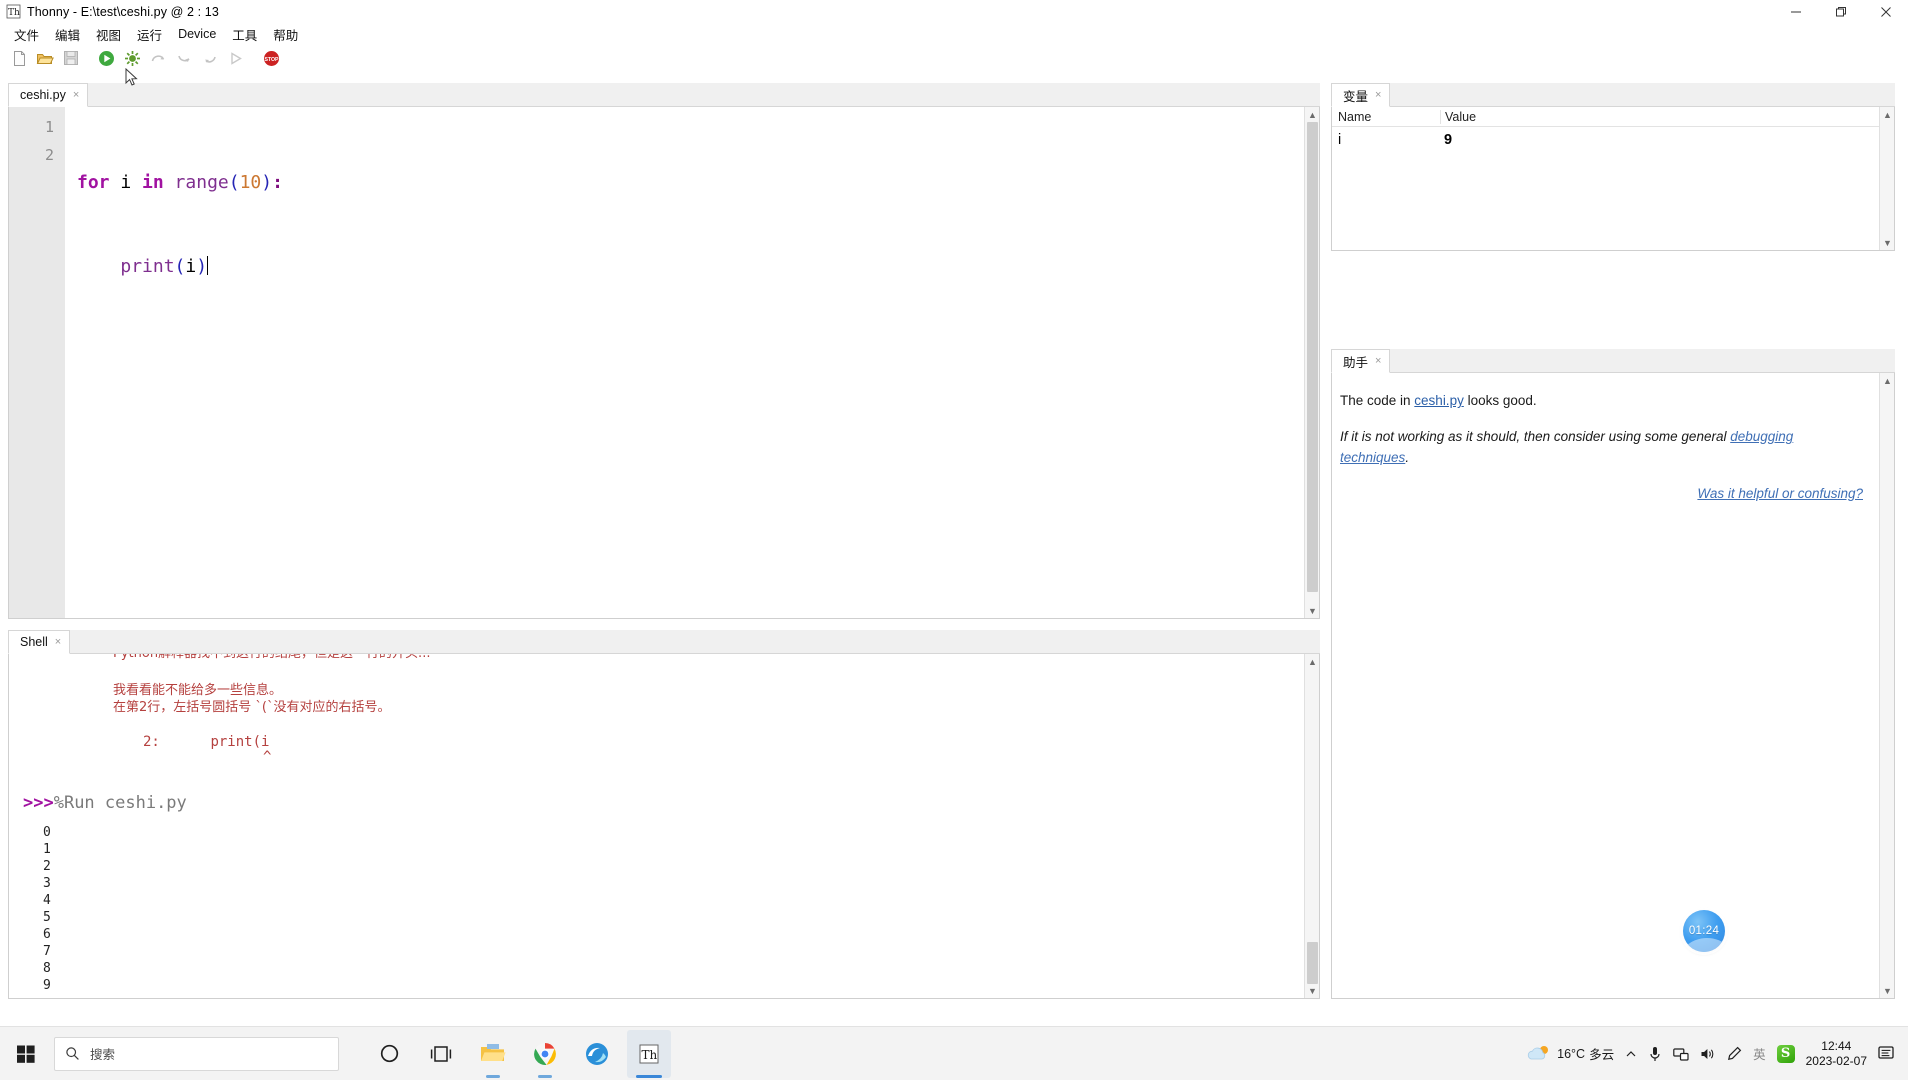 This screenshot has width=1908, height=1080. I want to click on menu-device: Device, so click(197, 34).